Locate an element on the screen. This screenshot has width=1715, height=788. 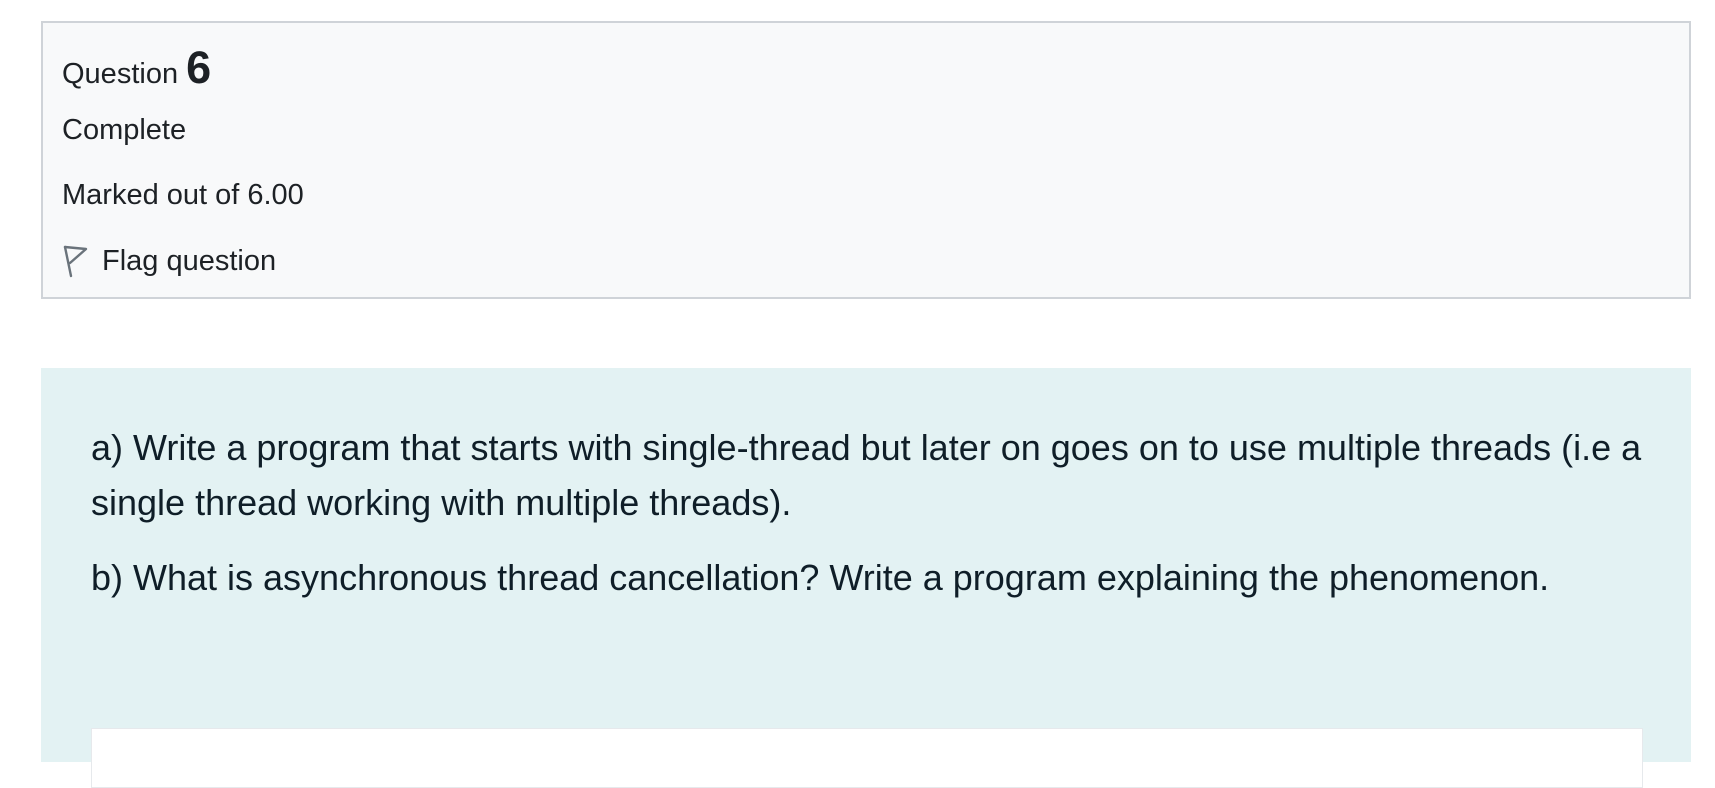
question-number-heading: Question 6 is located at coordinates (136, 68).